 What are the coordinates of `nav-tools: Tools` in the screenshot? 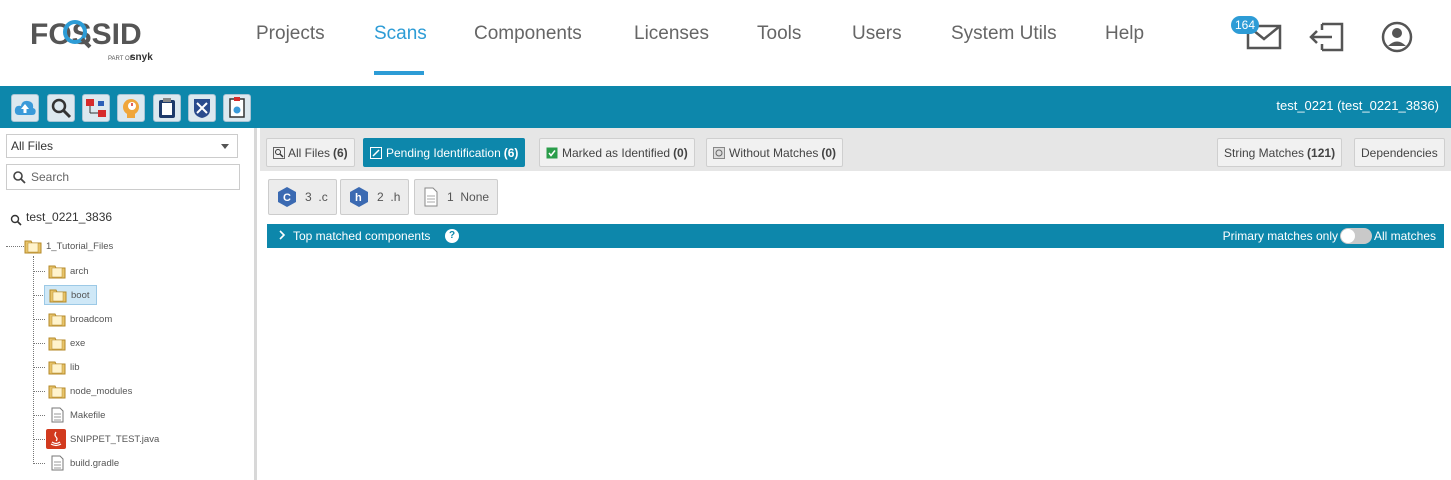 It's located at (779, 34).